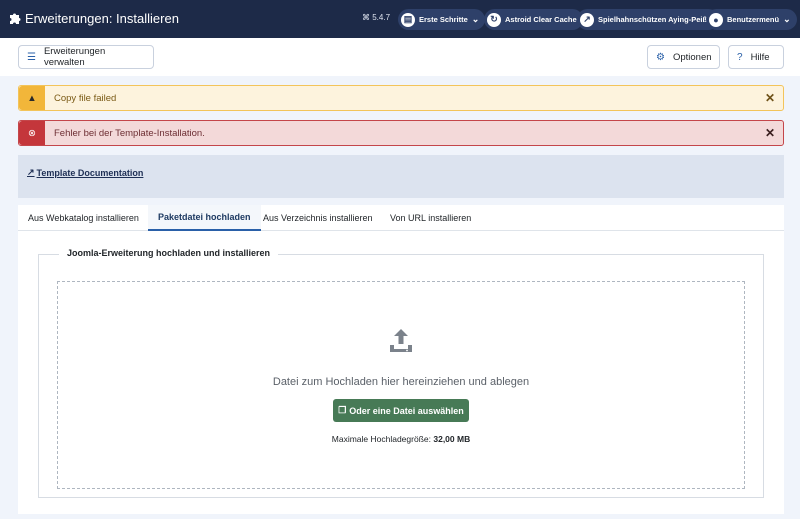  Describe the element at coordinates (401, 176) in the screenshot. I see `documentation-box: ↗ Template Documentation` at that location.